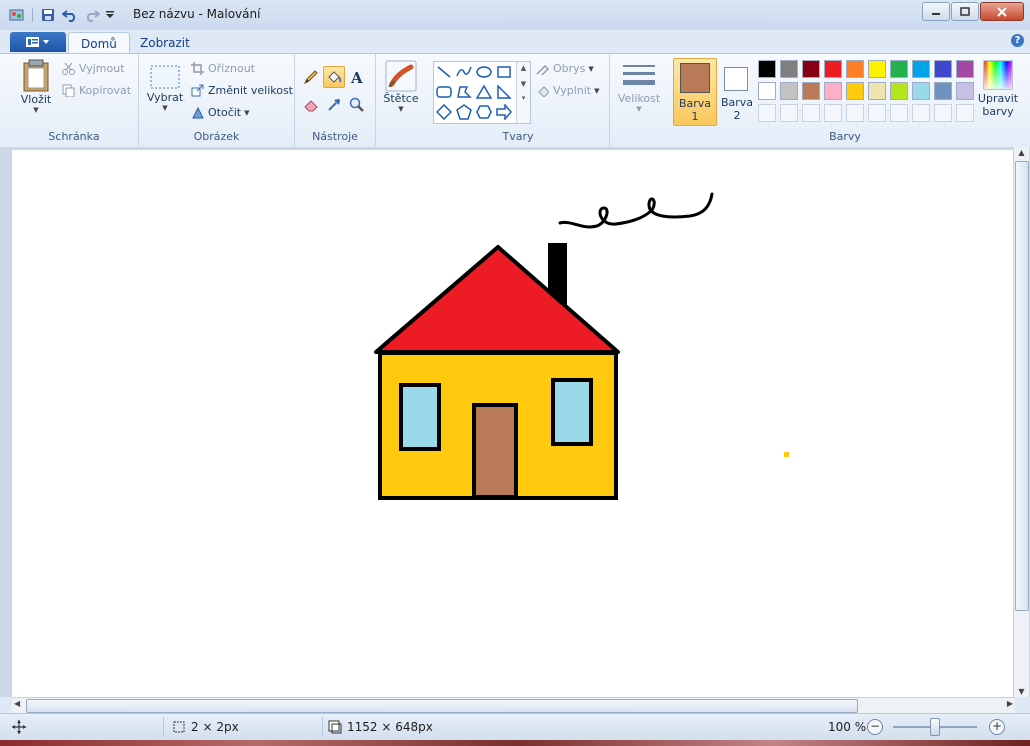  I want to click on scroll-left-icon: ◀, so click(17, 703).